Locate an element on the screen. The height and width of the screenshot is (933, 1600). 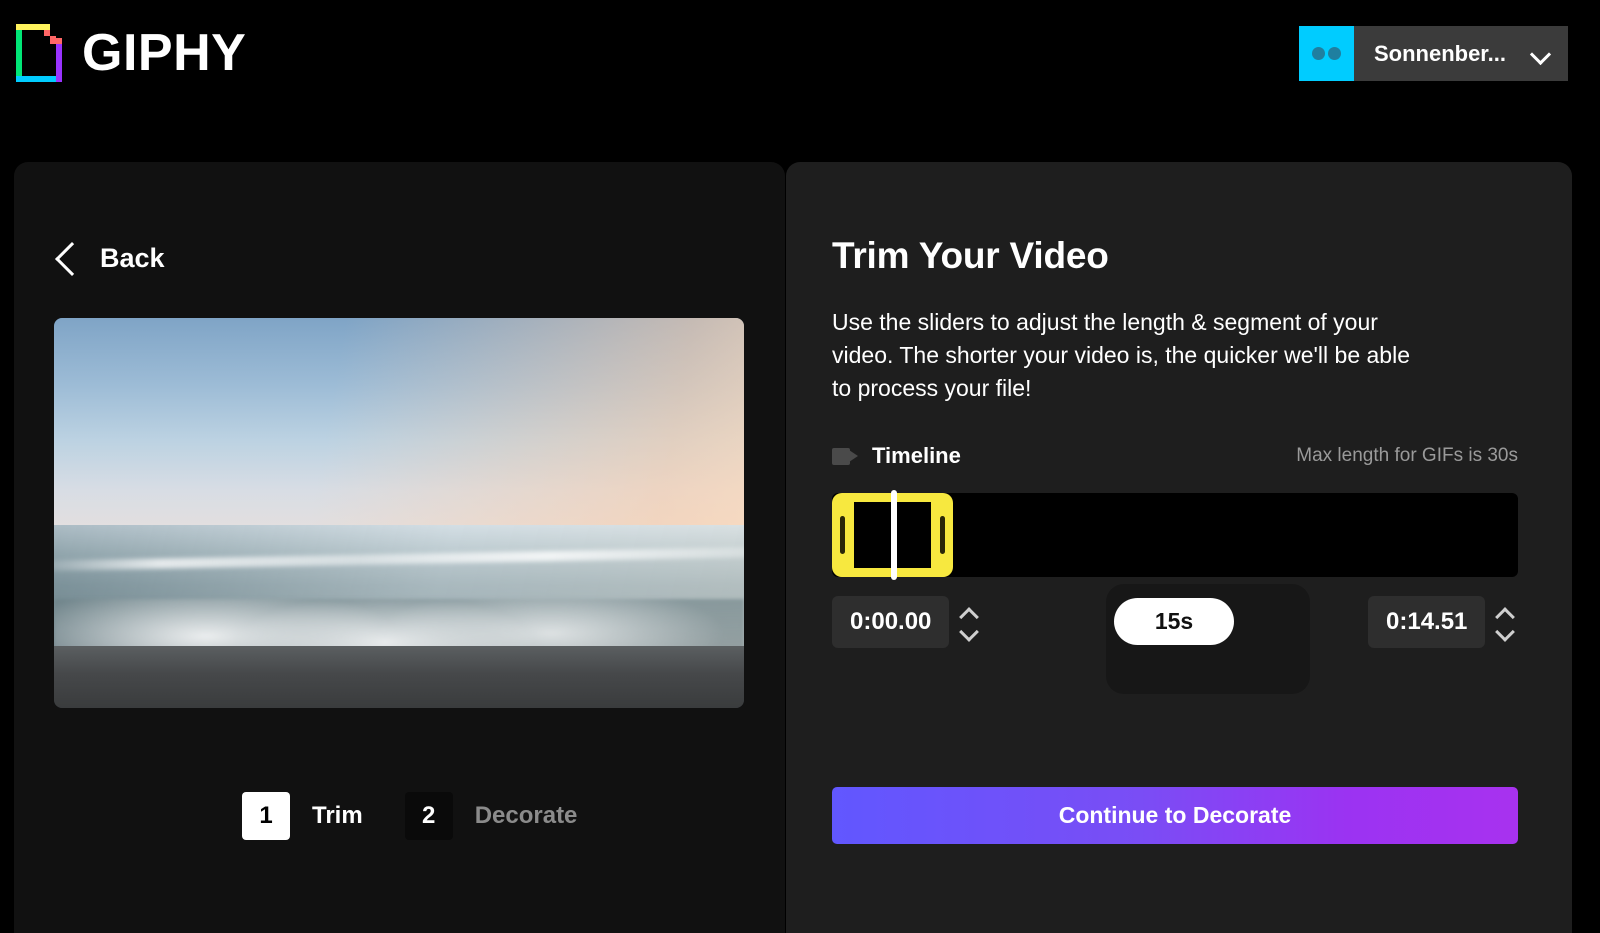
preview-sky is located at coordinates (399, 423).